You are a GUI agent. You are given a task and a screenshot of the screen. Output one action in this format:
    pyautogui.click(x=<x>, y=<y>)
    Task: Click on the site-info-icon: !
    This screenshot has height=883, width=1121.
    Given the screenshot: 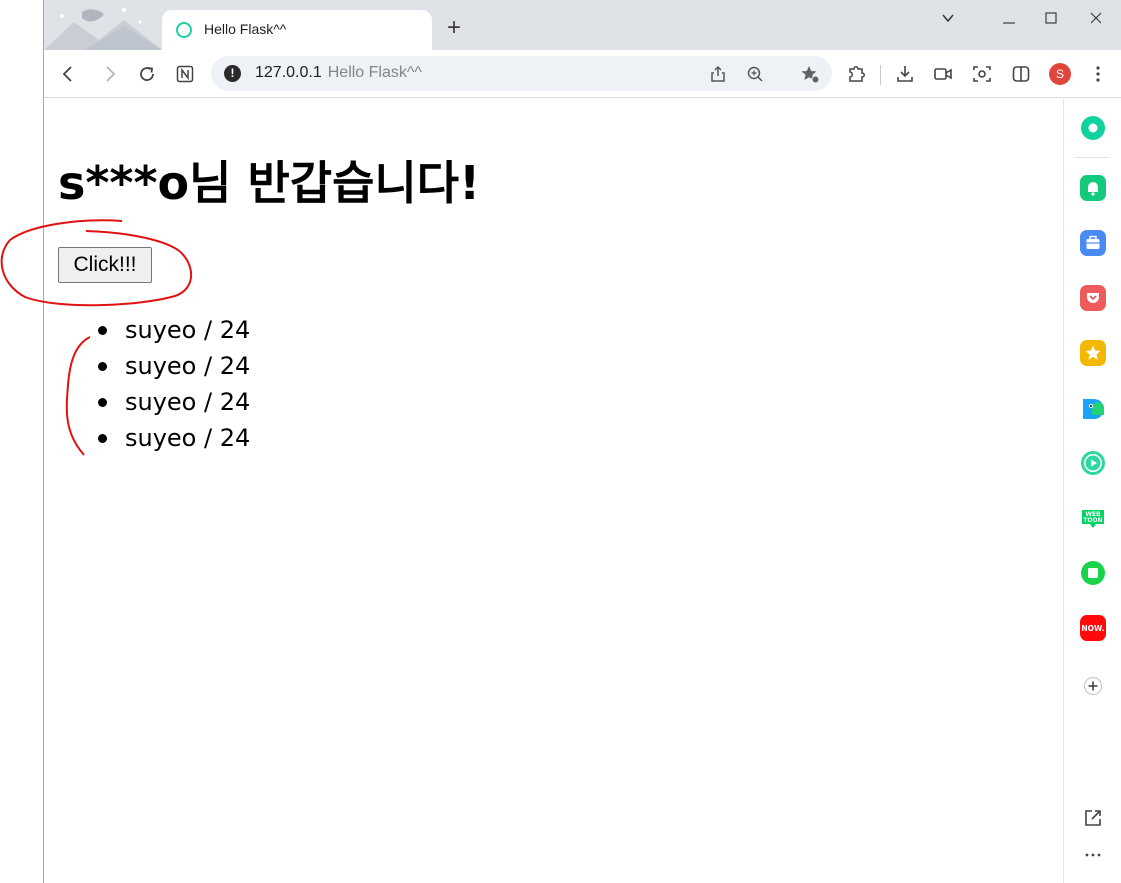 What is the action you would take?
    pyautogui.click(x=232, y=73)
    